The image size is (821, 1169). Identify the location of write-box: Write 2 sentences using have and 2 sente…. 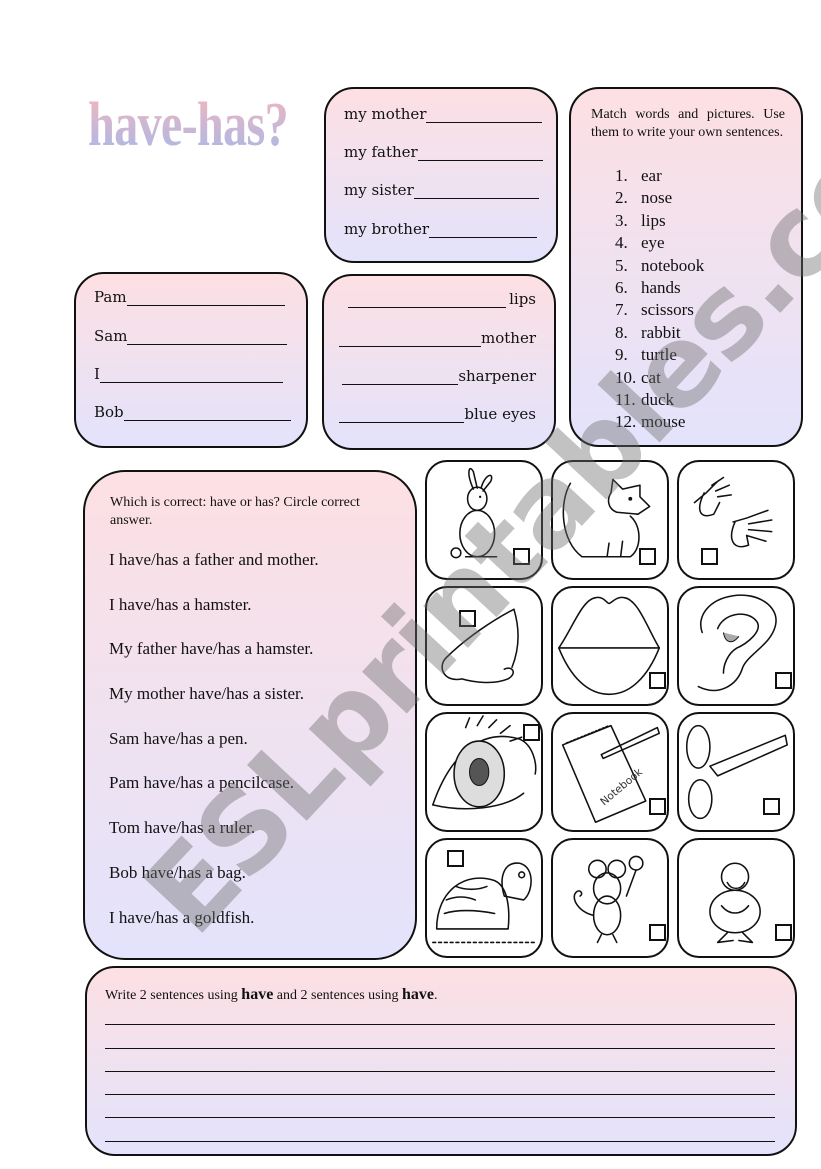
(441, 1061).